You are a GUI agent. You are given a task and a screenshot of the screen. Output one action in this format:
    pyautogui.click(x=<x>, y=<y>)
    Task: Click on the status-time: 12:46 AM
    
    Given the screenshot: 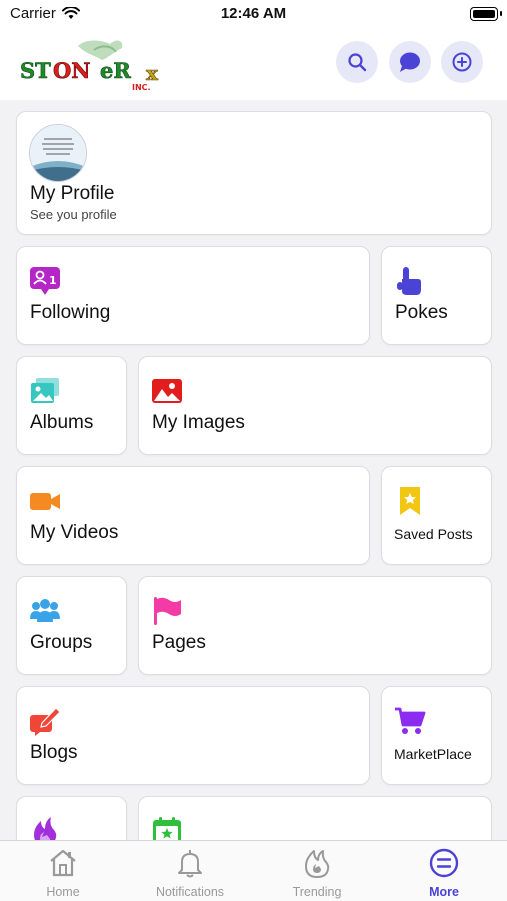 What is the action you would take?
    pyautogui.click(x=253, y=13)
    